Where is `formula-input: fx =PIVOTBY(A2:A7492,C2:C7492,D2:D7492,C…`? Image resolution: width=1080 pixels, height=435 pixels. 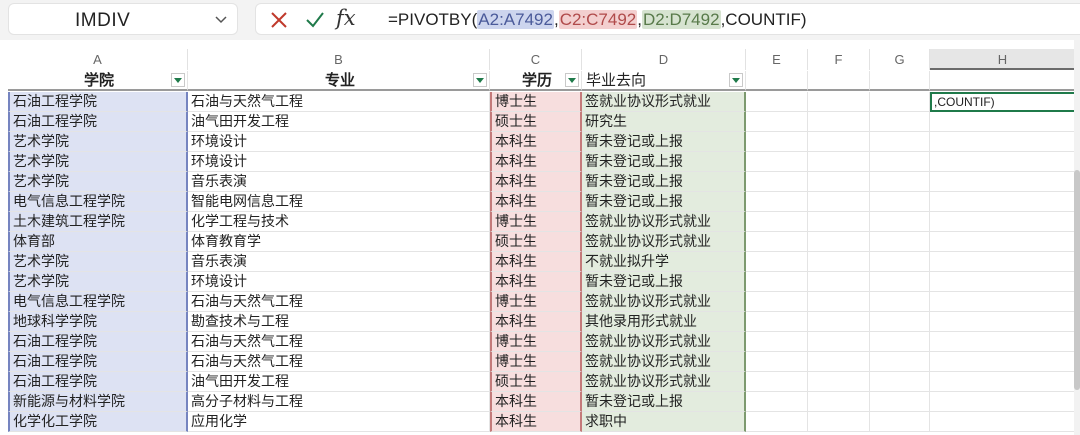
formula-input: fx =PIVOTBY(A2:A7492,C2:C7492,D2:D7492,C… is located at coordinates (667, 19).